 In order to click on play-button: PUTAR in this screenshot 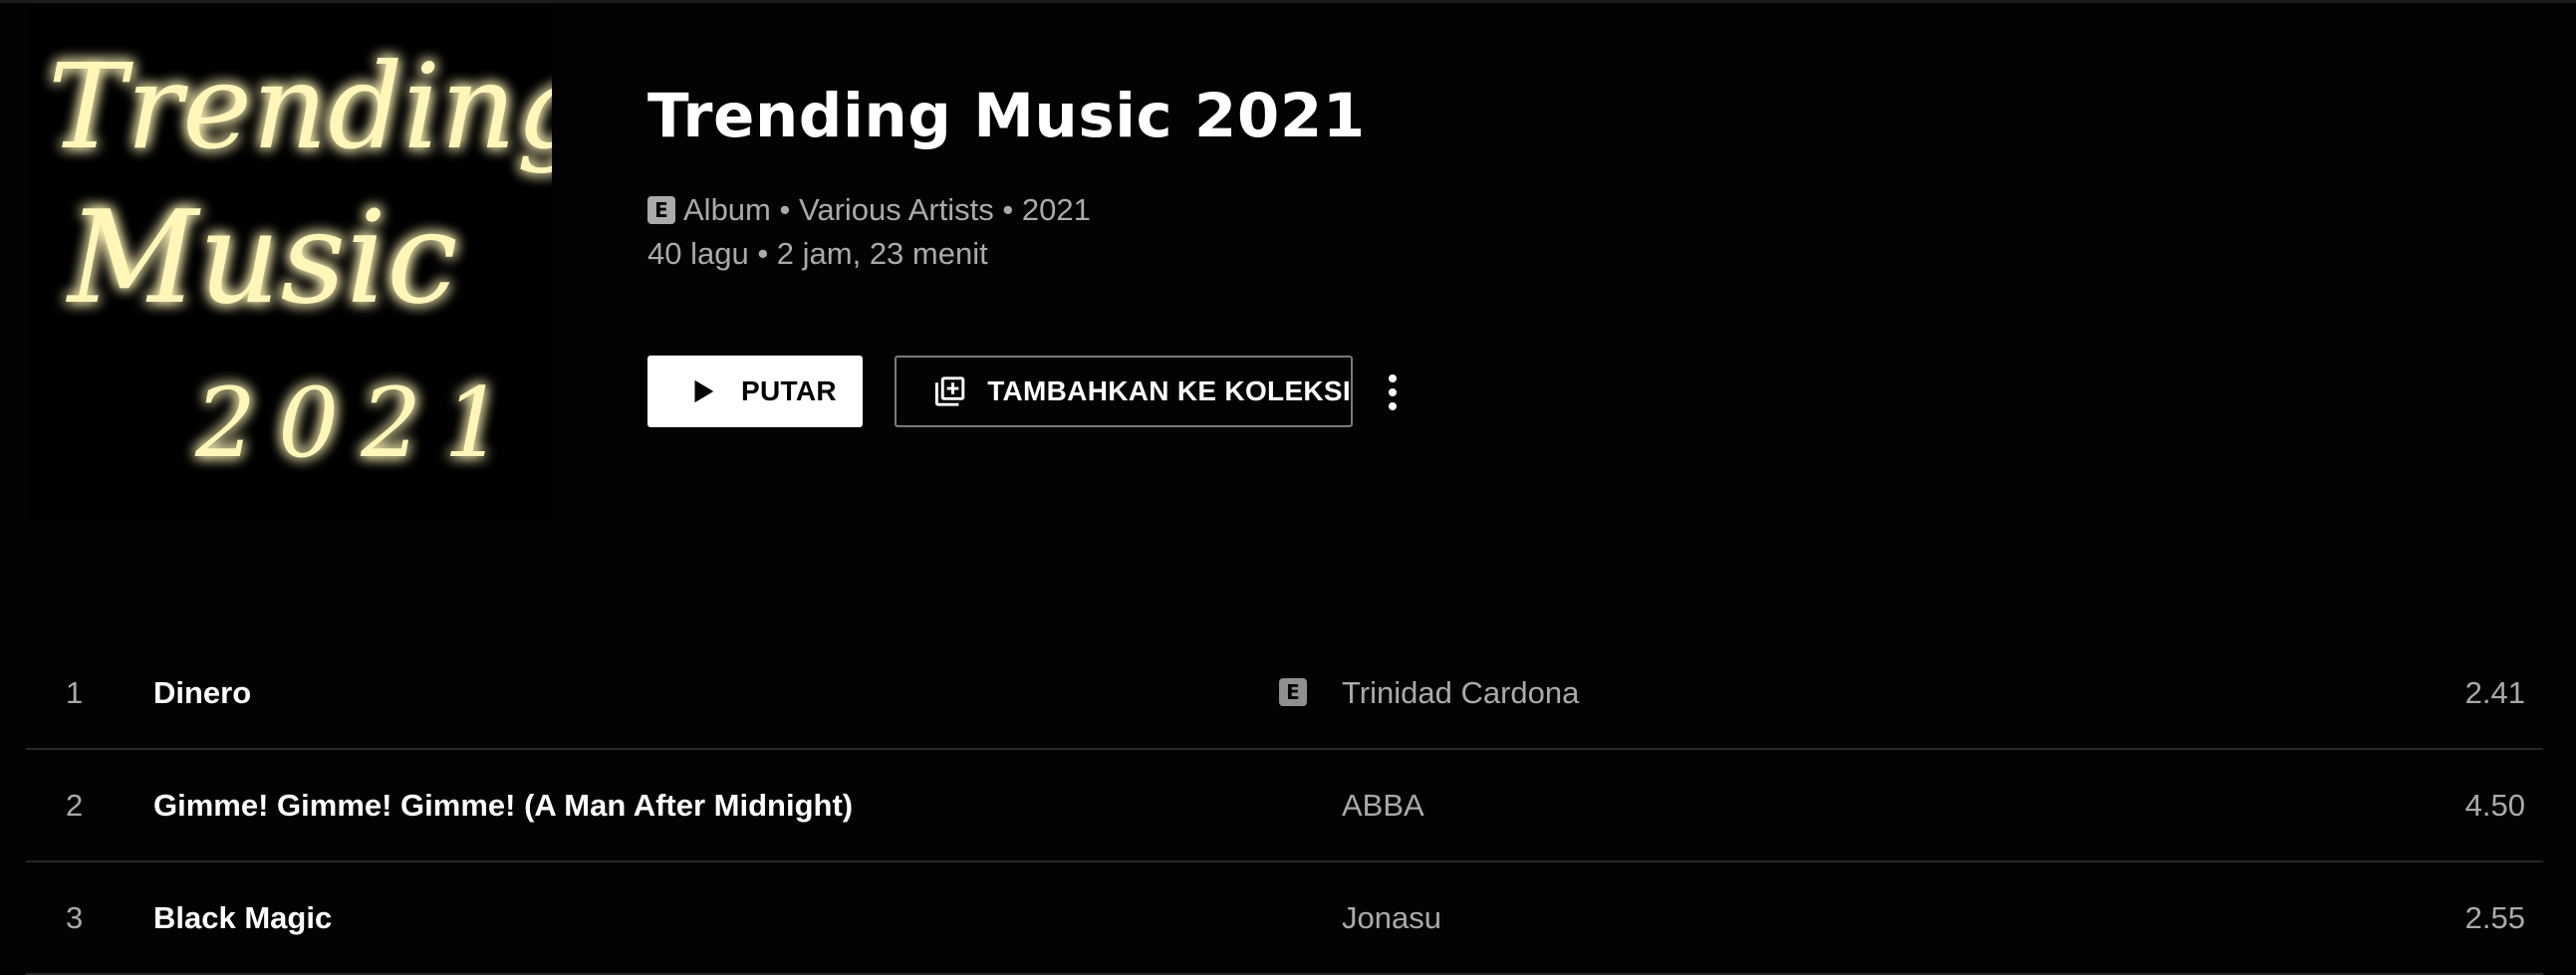, I will do `click(755, 391)`.